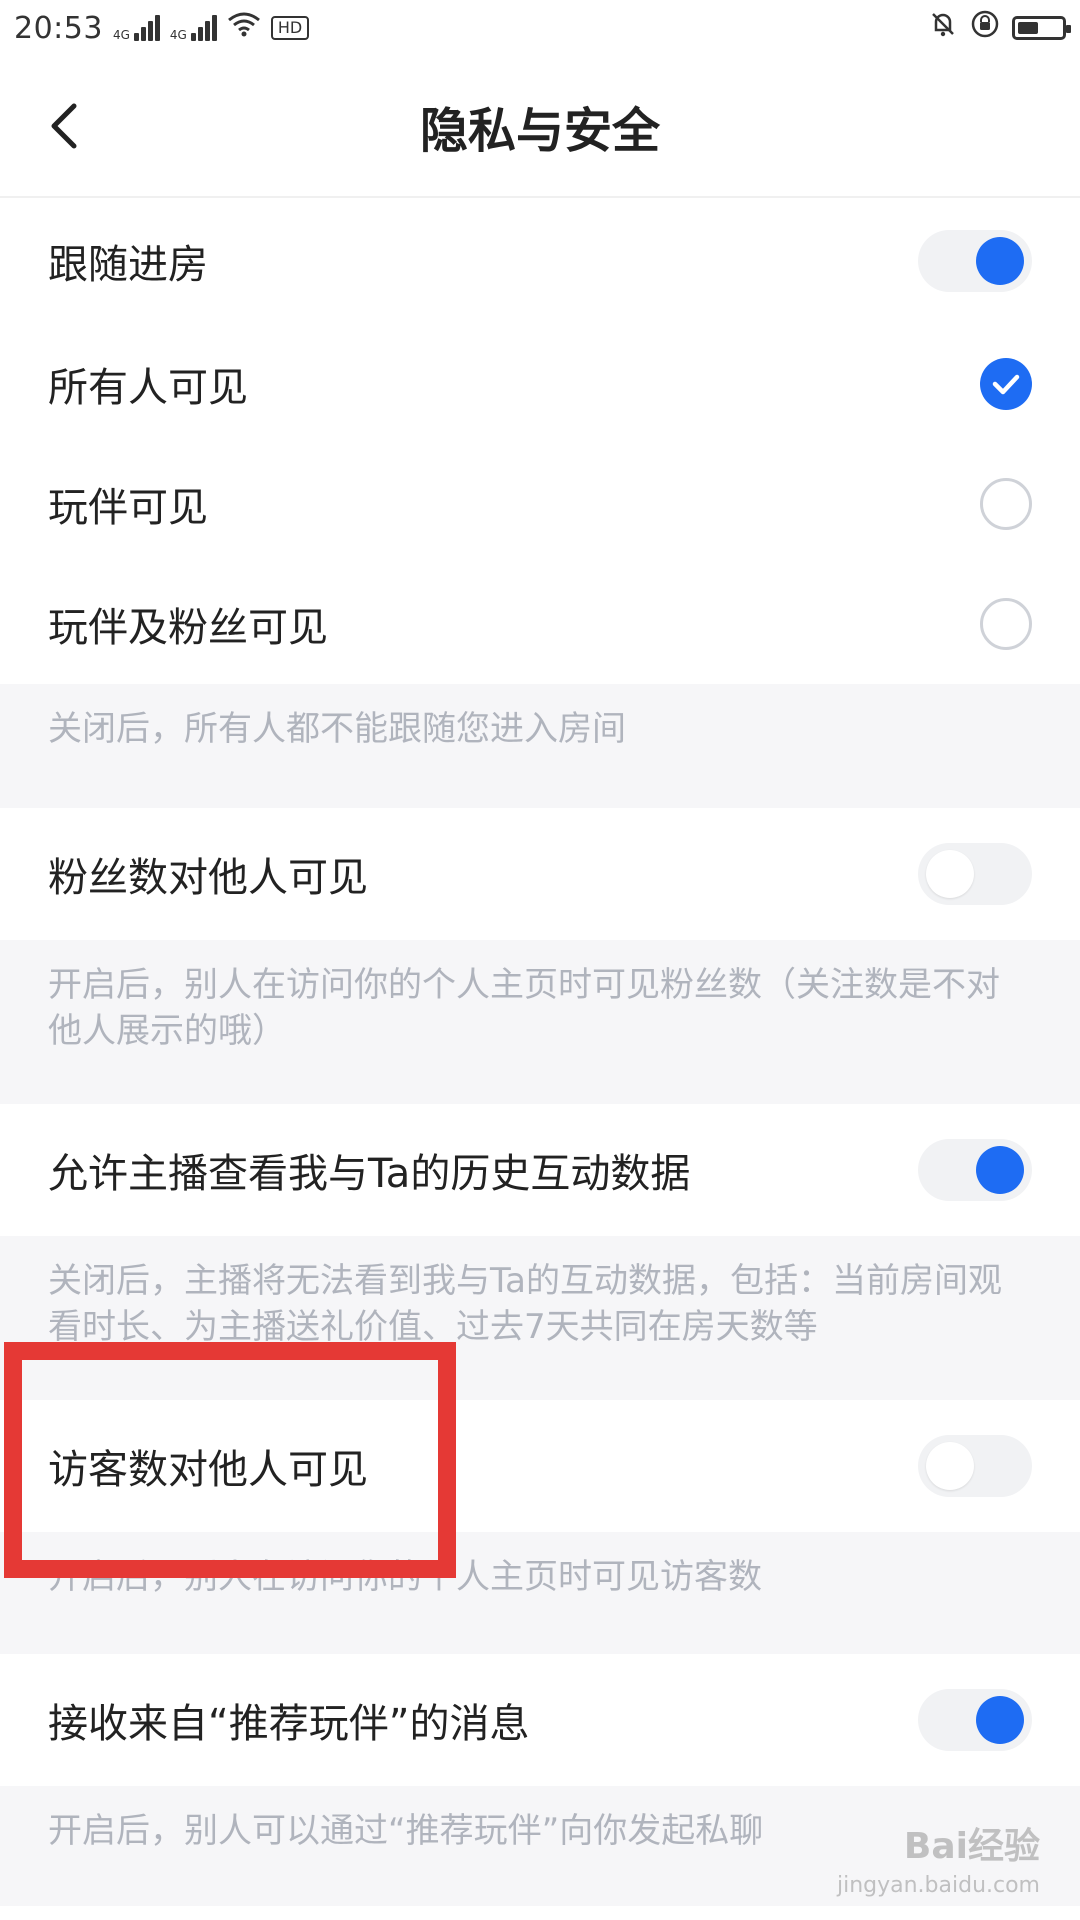 Image resolution: width=1080 pixels, height=1920 pixels. I want to click on recommend-msg-note: 开启后，别人可以通过“推荐玩伴”向你发起私聊, so click(540, 1846).